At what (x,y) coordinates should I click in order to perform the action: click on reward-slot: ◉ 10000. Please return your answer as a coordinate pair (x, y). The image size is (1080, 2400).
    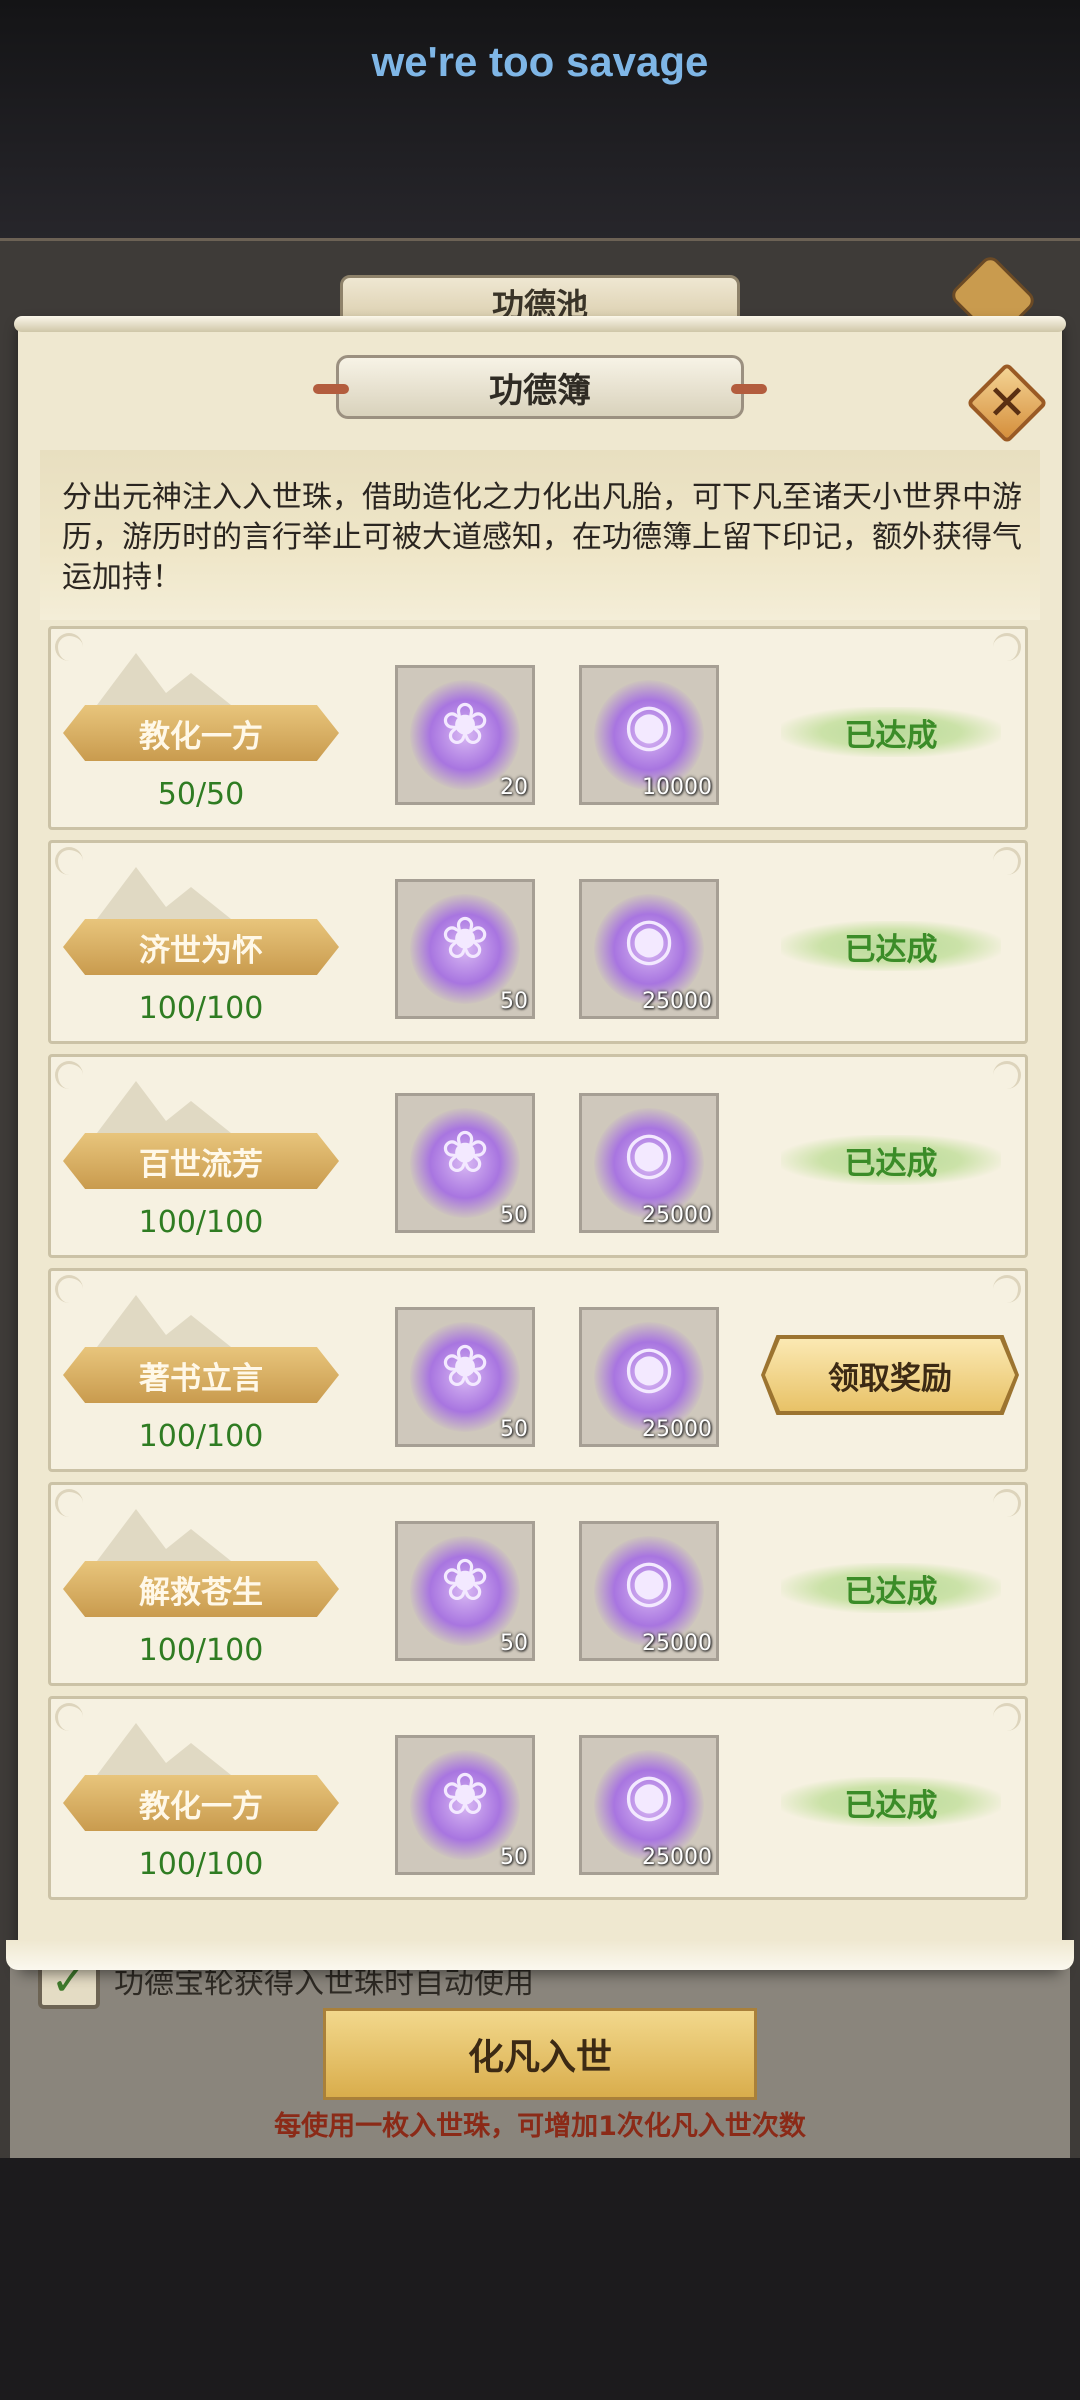
    Looking at the image, I should click on (649, 735).